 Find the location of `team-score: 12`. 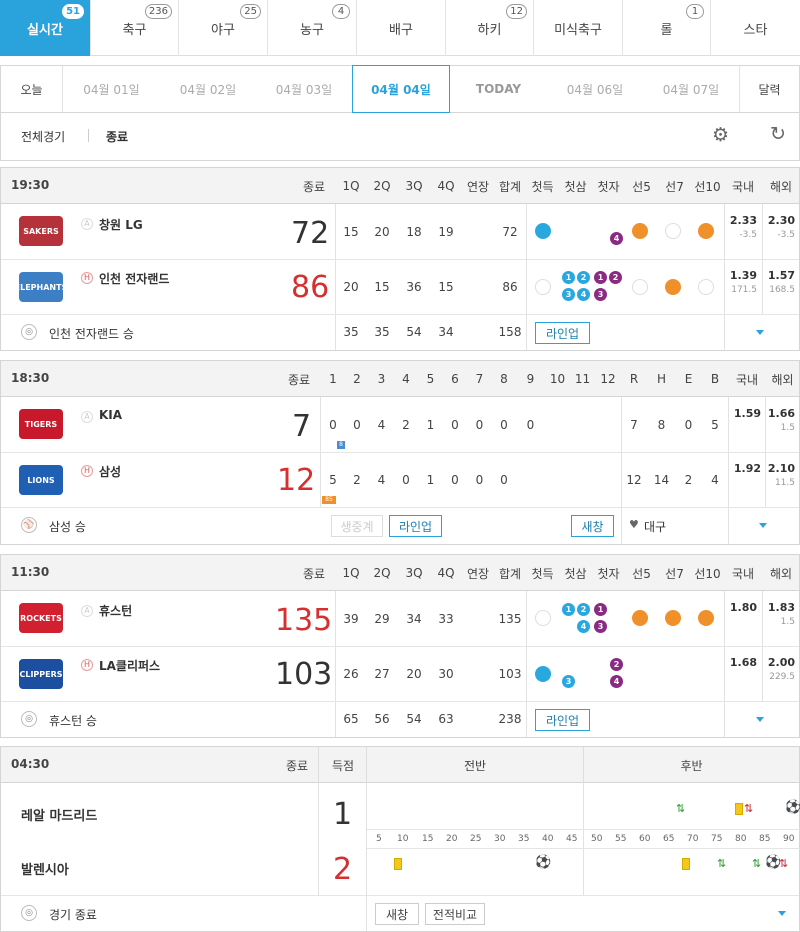

team-score: 12 is located at coordinates (296, 480).